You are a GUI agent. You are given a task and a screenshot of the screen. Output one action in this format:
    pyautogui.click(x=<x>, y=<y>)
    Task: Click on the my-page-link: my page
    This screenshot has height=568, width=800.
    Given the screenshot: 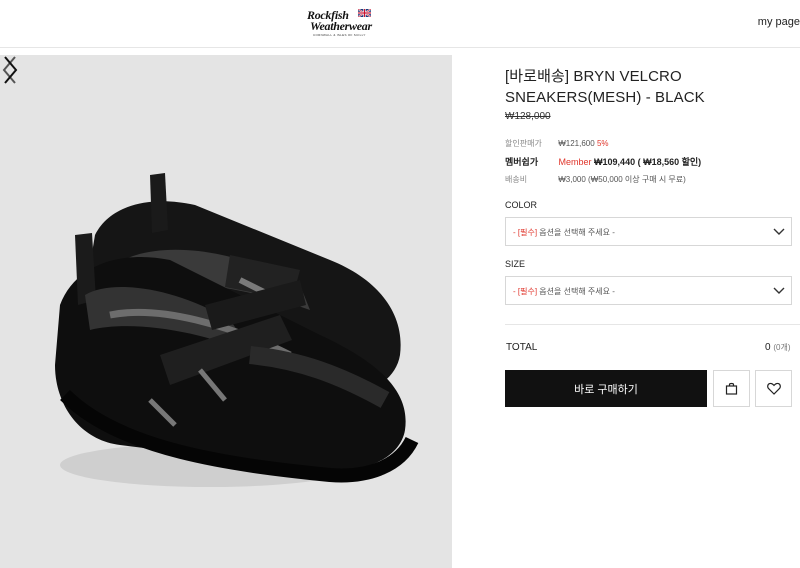 What is the action you would take?
    pyautogui.click(x=779, y=22)
    